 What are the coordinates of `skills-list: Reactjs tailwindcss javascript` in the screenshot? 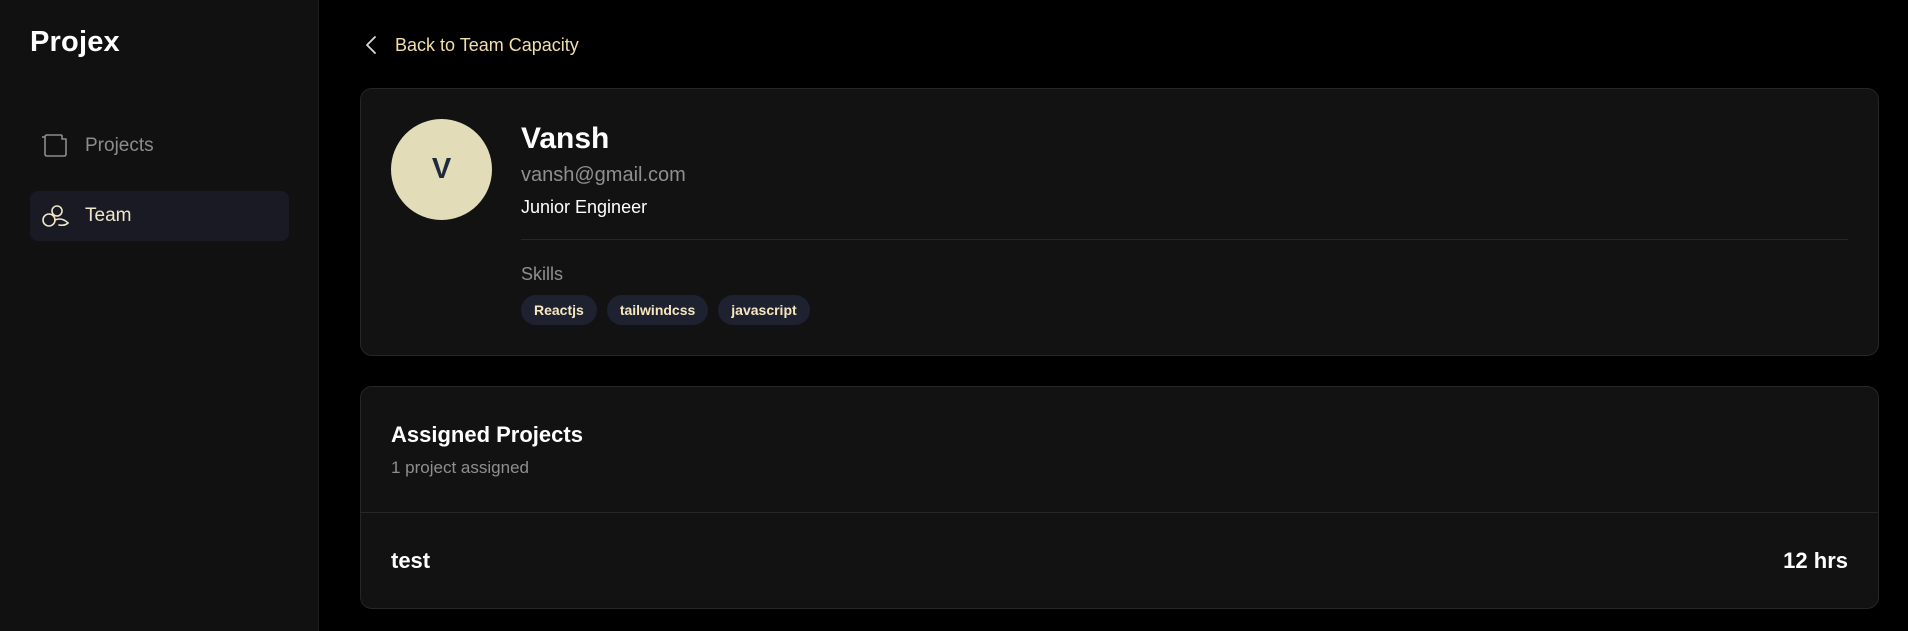 It's located at (1184, 310).